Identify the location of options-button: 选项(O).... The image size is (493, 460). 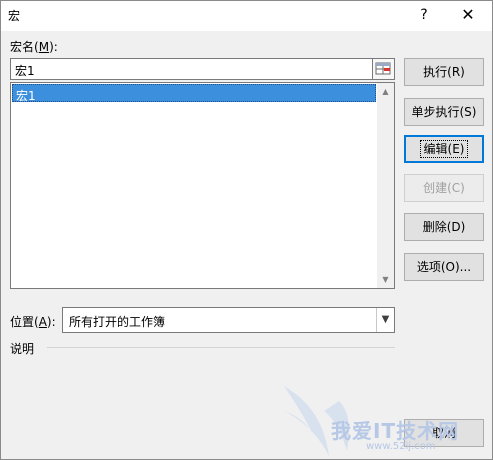
(444, 267).